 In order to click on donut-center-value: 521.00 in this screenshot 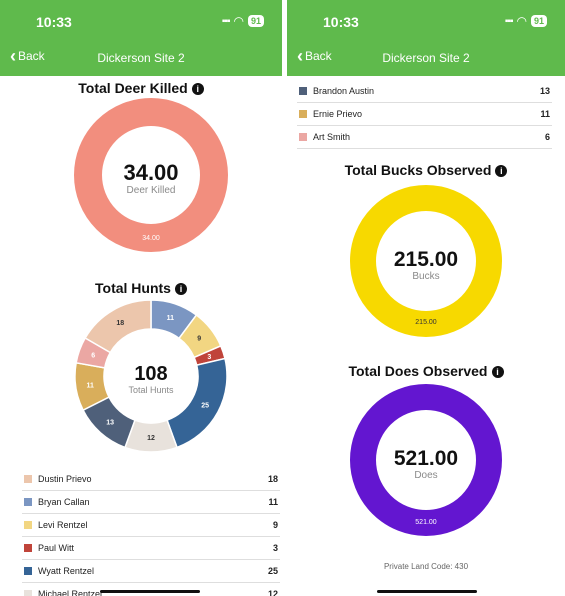, I will do `click(426, 458)`.